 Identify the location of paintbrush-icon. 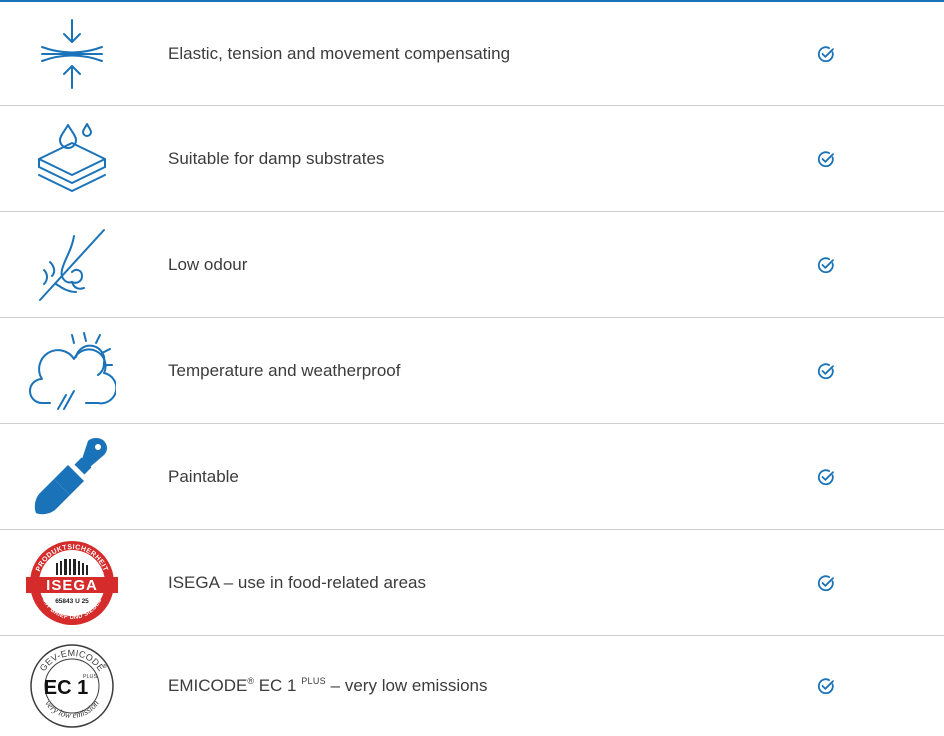
(72, 477).